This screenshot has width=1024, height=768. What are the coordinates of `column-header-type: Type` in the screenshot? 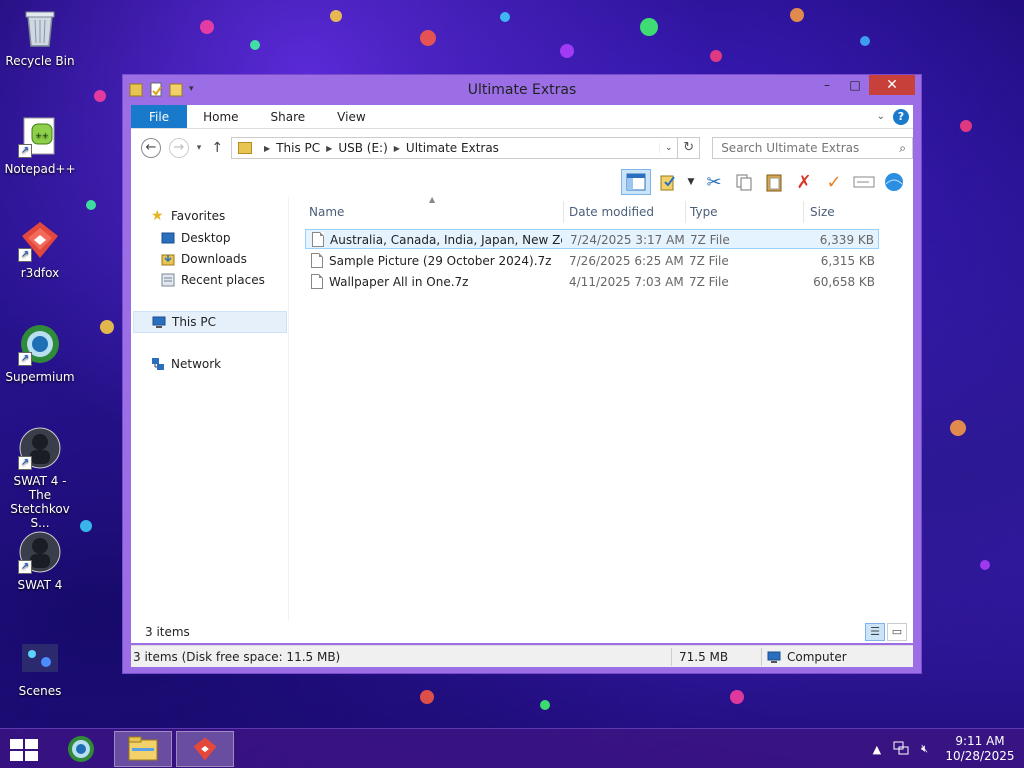 It's located at (704, 215).